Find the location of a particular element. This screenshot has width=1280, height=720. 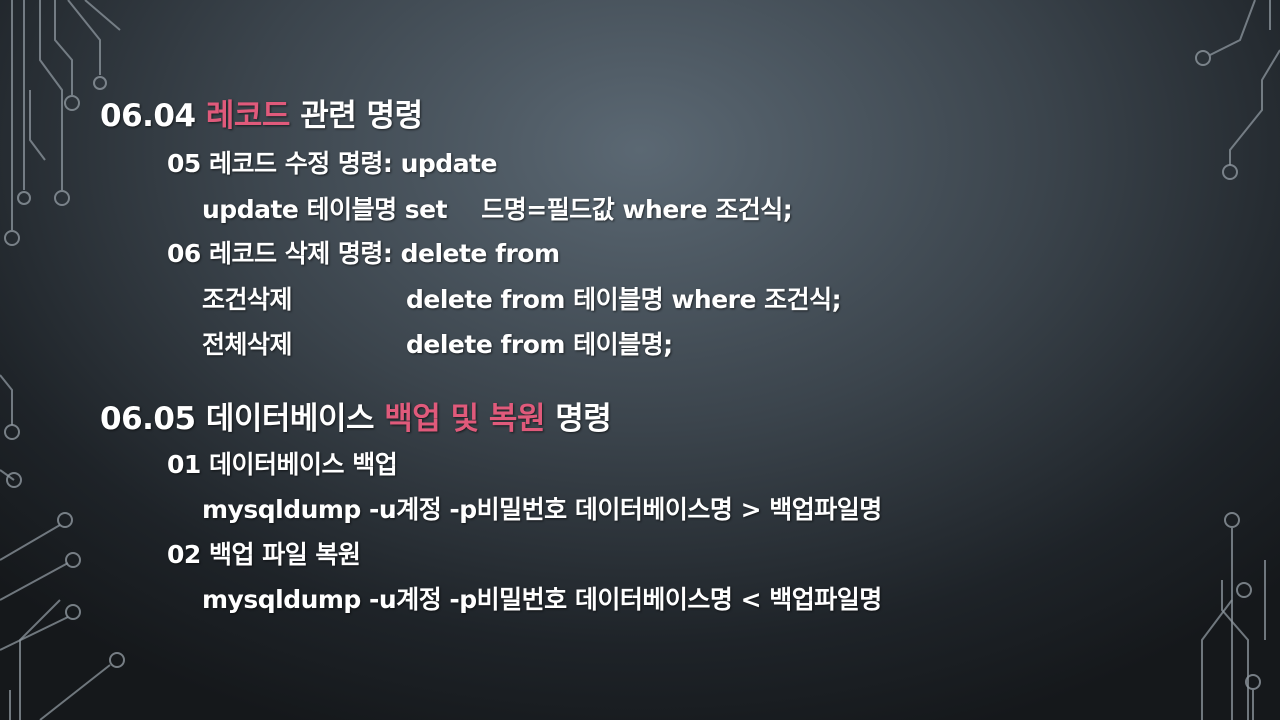

section2-rest: 명령 is located at coordinates (583, 419).